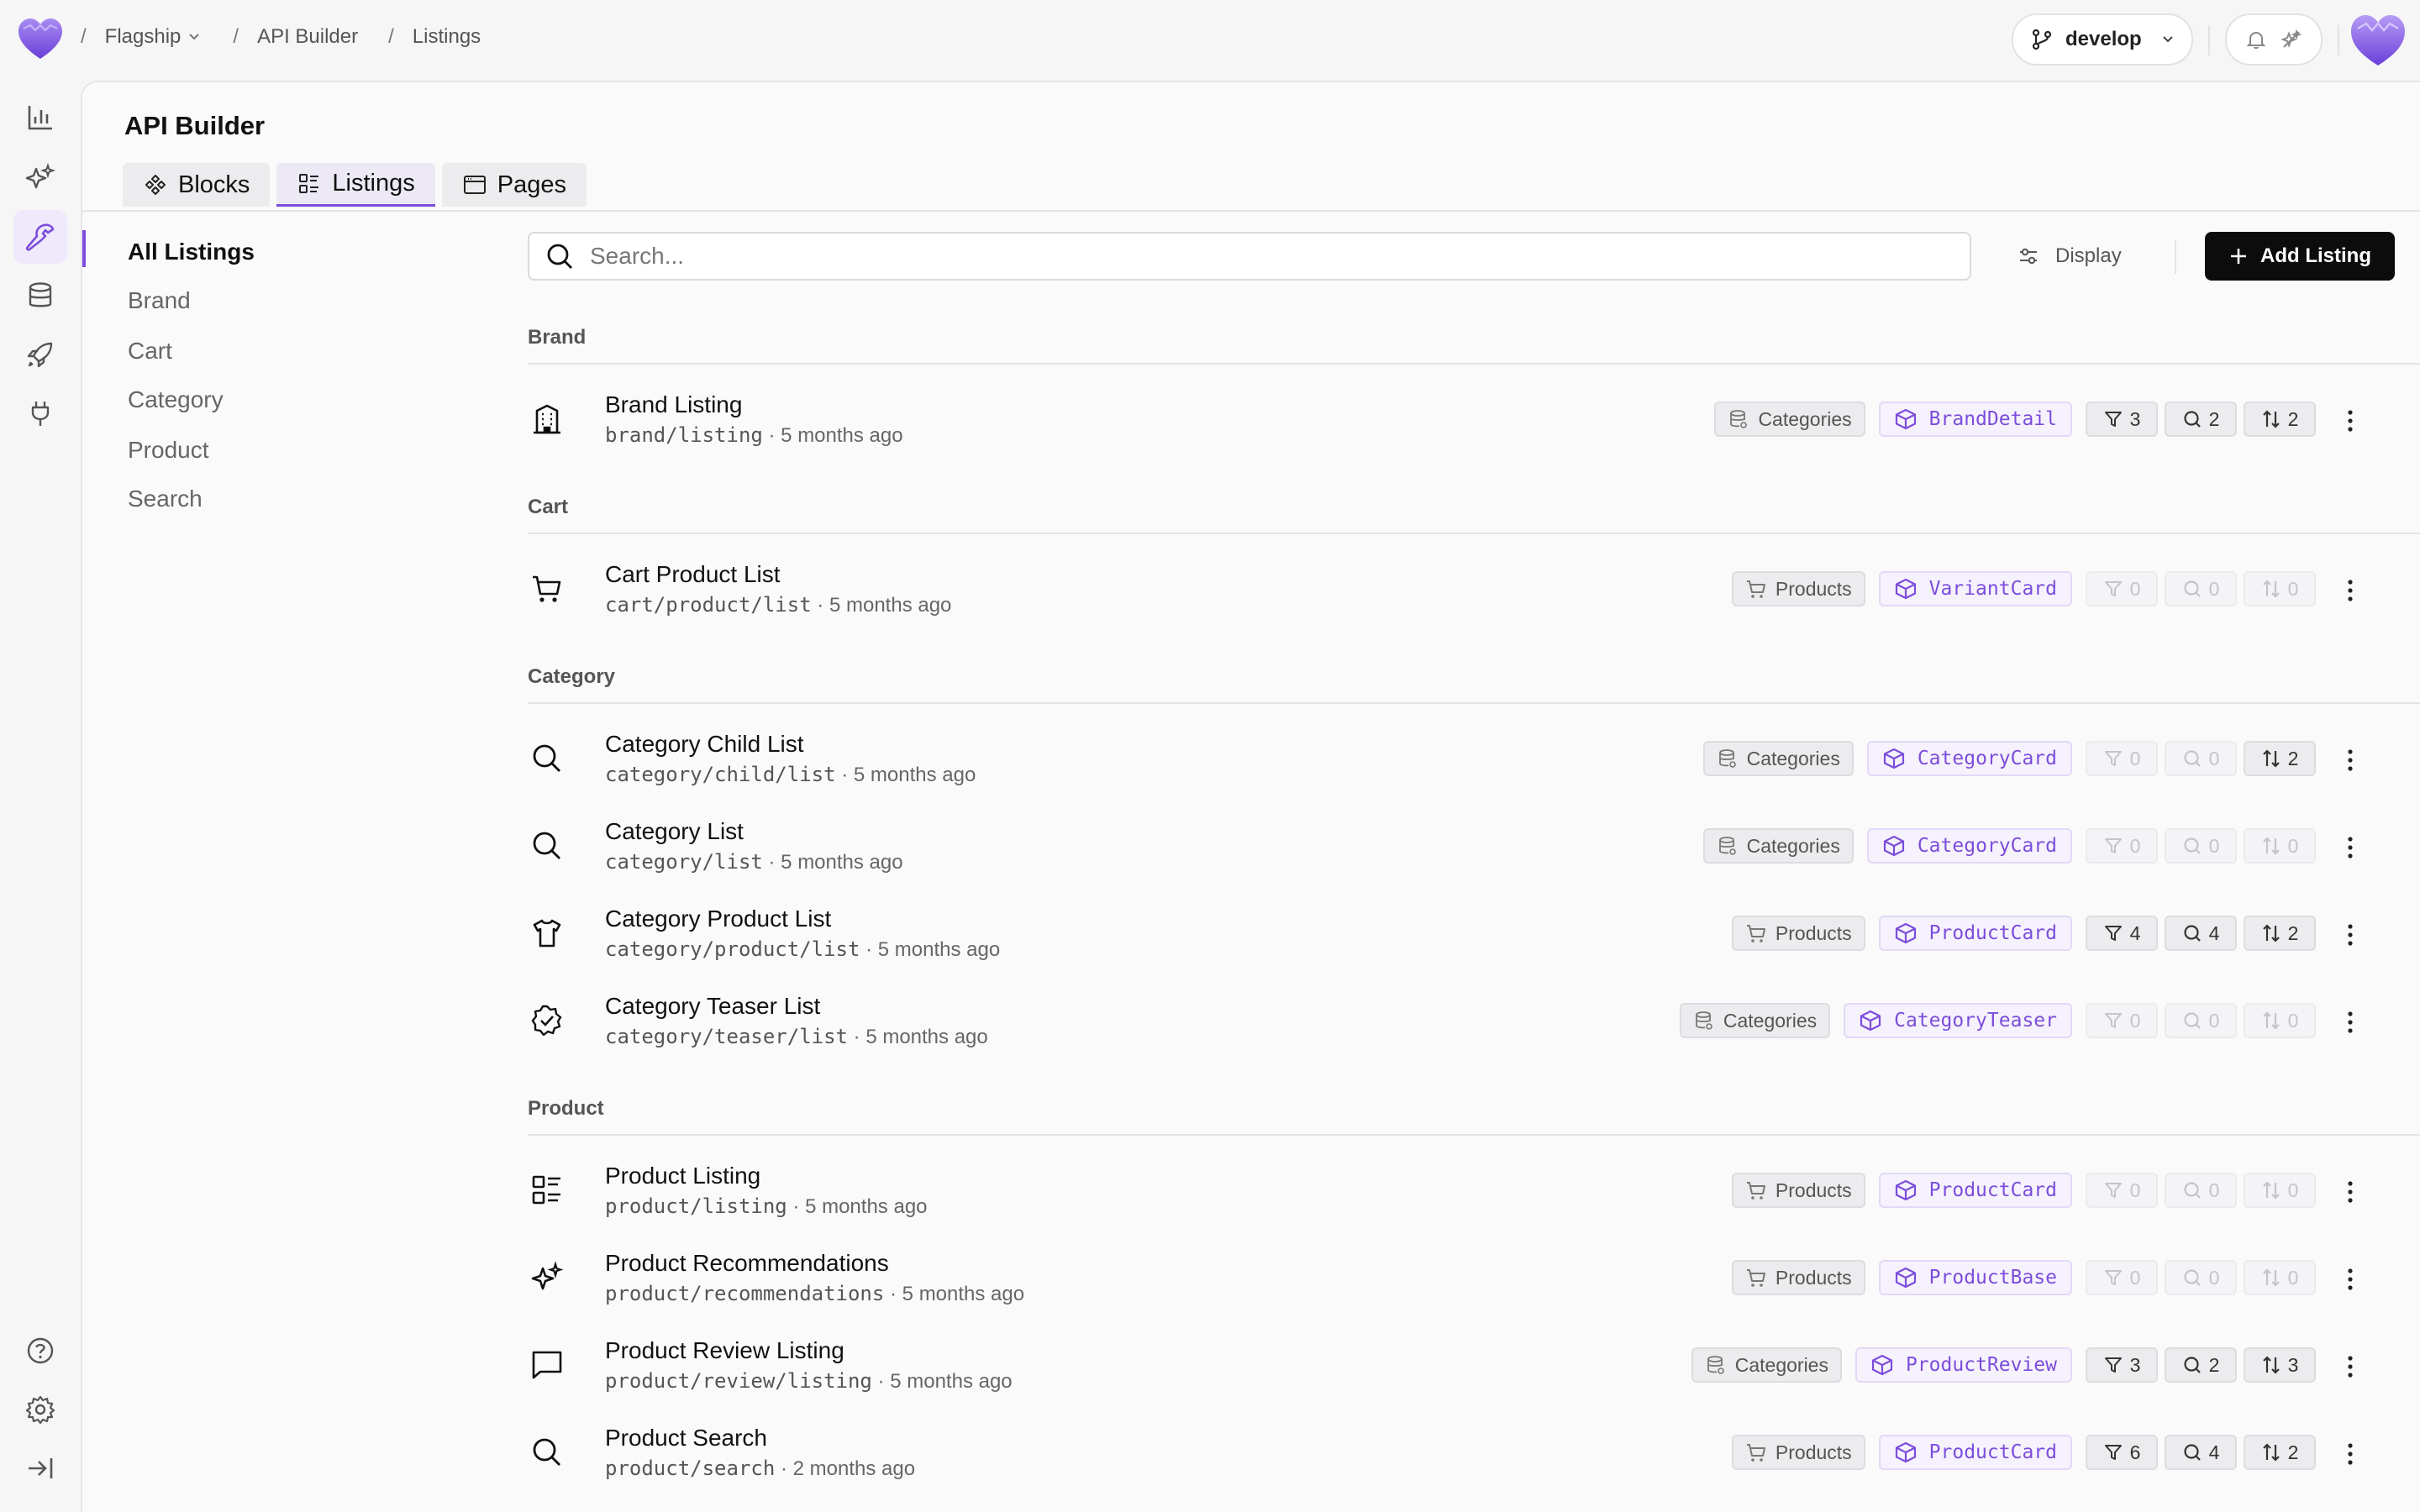 The height and width of the screenshot is (1512, 2420). What do you see at coordinates (168, 450) in the screenshot?
I see `sidebar-item-product: Product` at bounding box center [168, 450].